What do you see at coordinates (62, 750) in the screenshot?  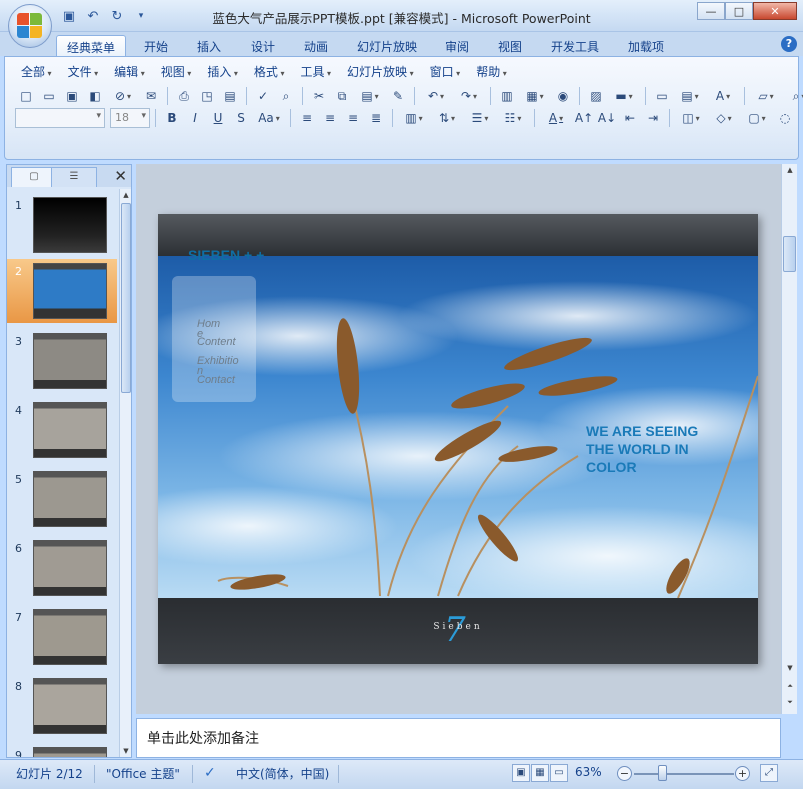 I see `slide-thumbnail: 9` at bounding box center [62, 750].